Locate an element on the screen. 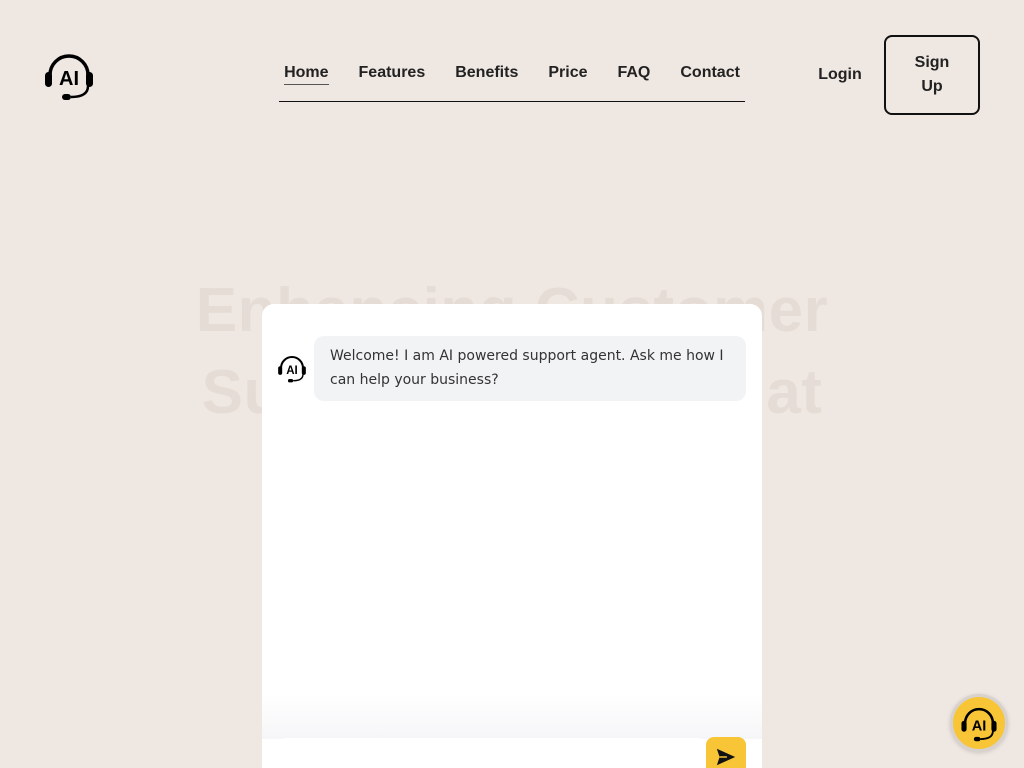 This screenshot has height=768, width=1024. nav-item-faq: FAQ is located at coordinates (633, 73).